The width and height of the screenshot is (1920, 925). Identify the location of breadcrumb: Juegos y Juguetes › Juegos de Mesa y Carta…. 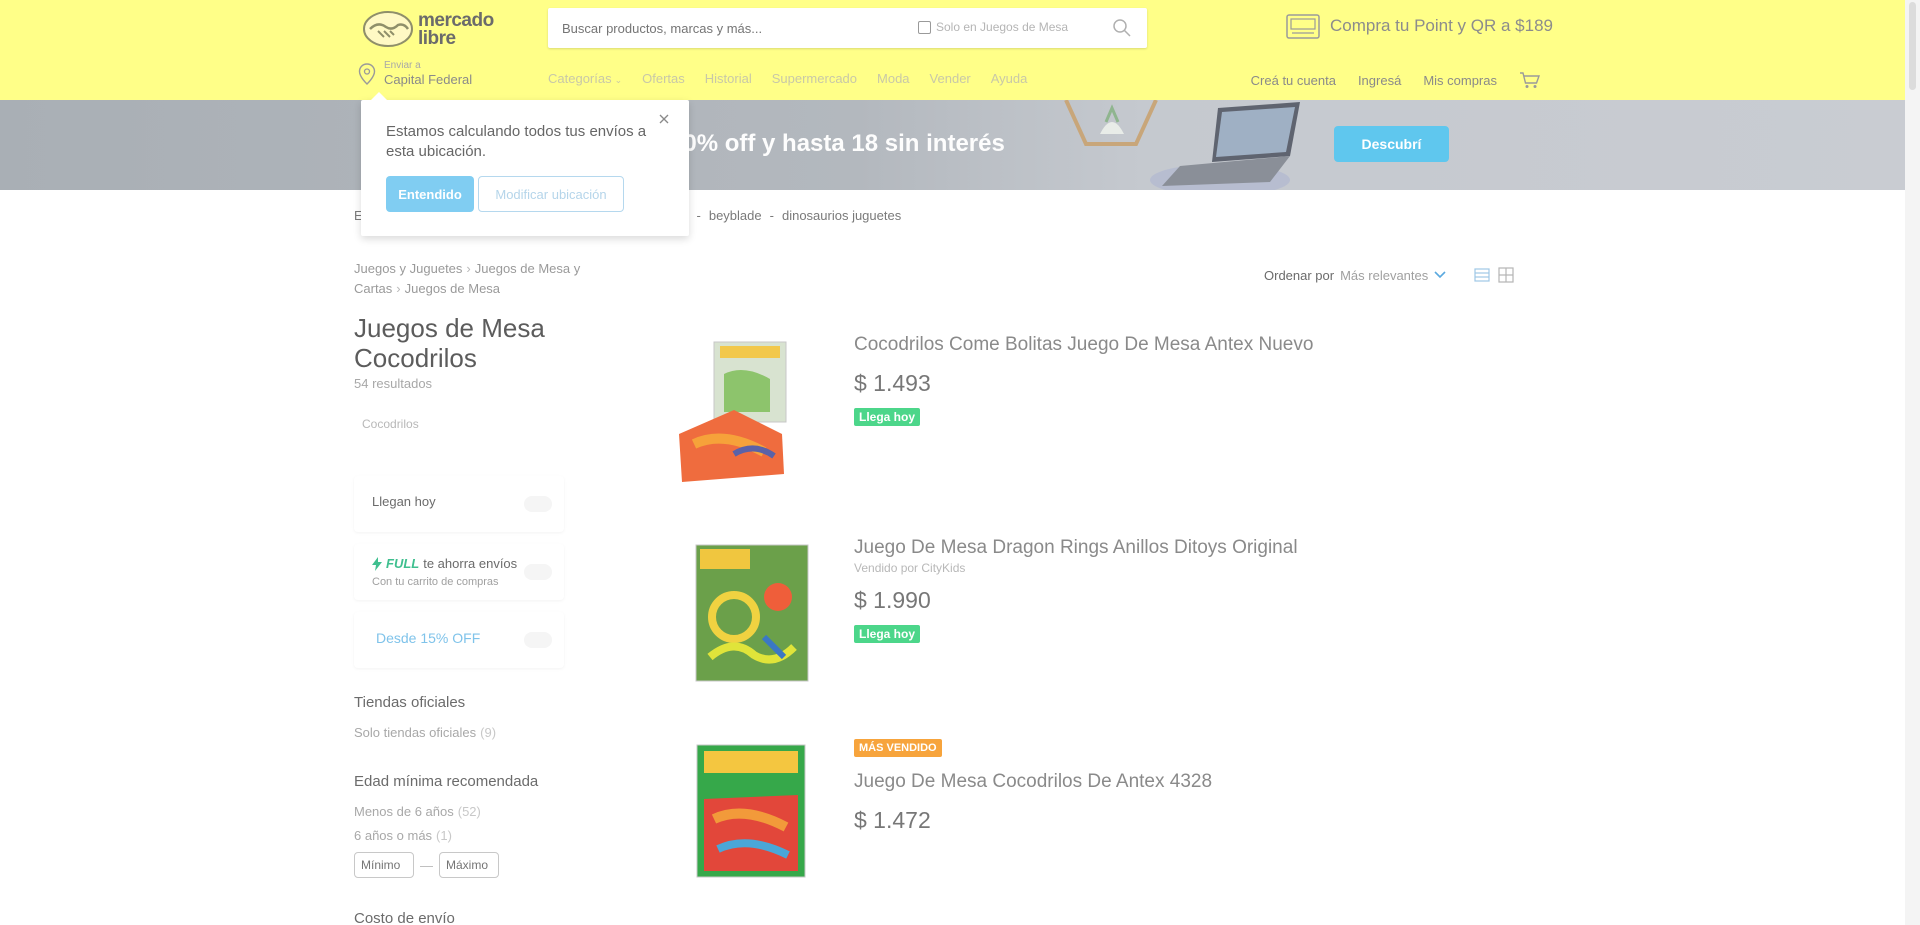
(484, 279).